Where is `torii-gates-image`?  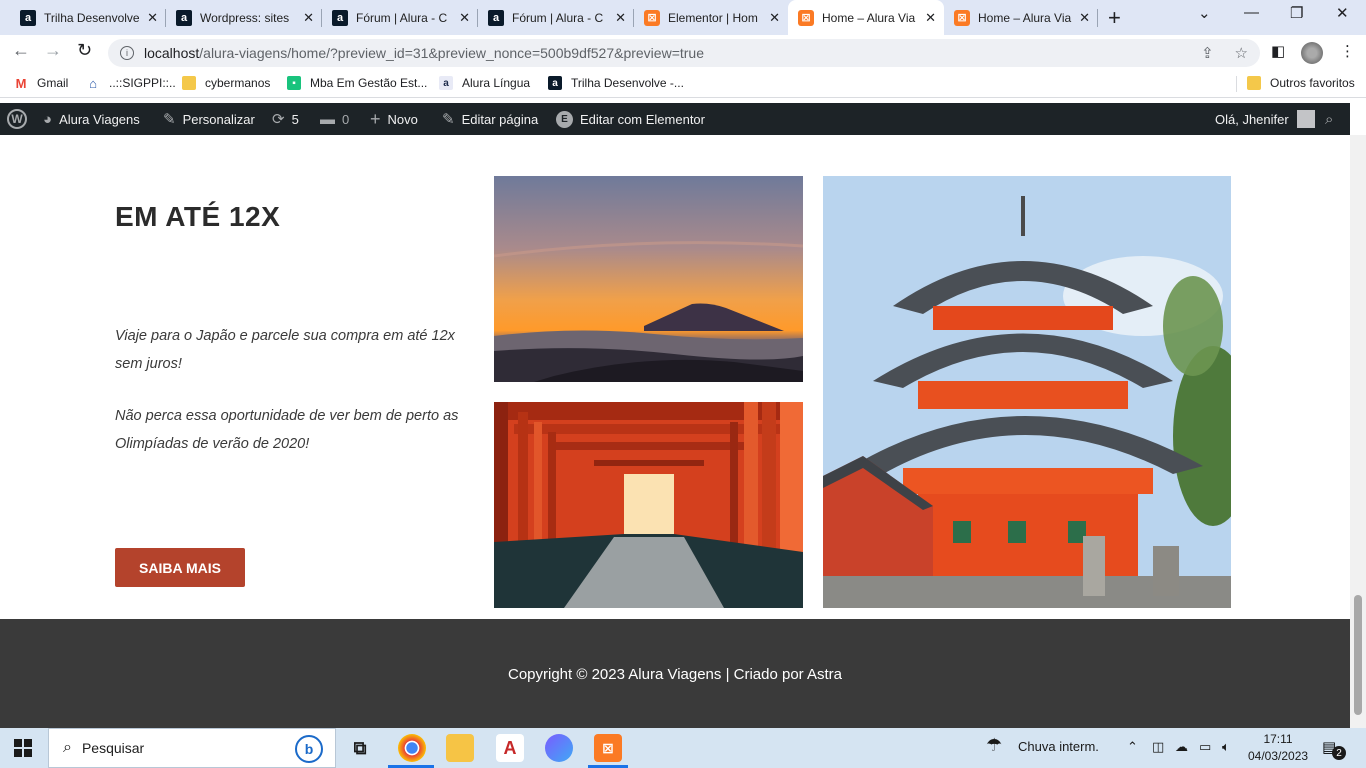
torii-gates-image is located at coordinates (648, 505).